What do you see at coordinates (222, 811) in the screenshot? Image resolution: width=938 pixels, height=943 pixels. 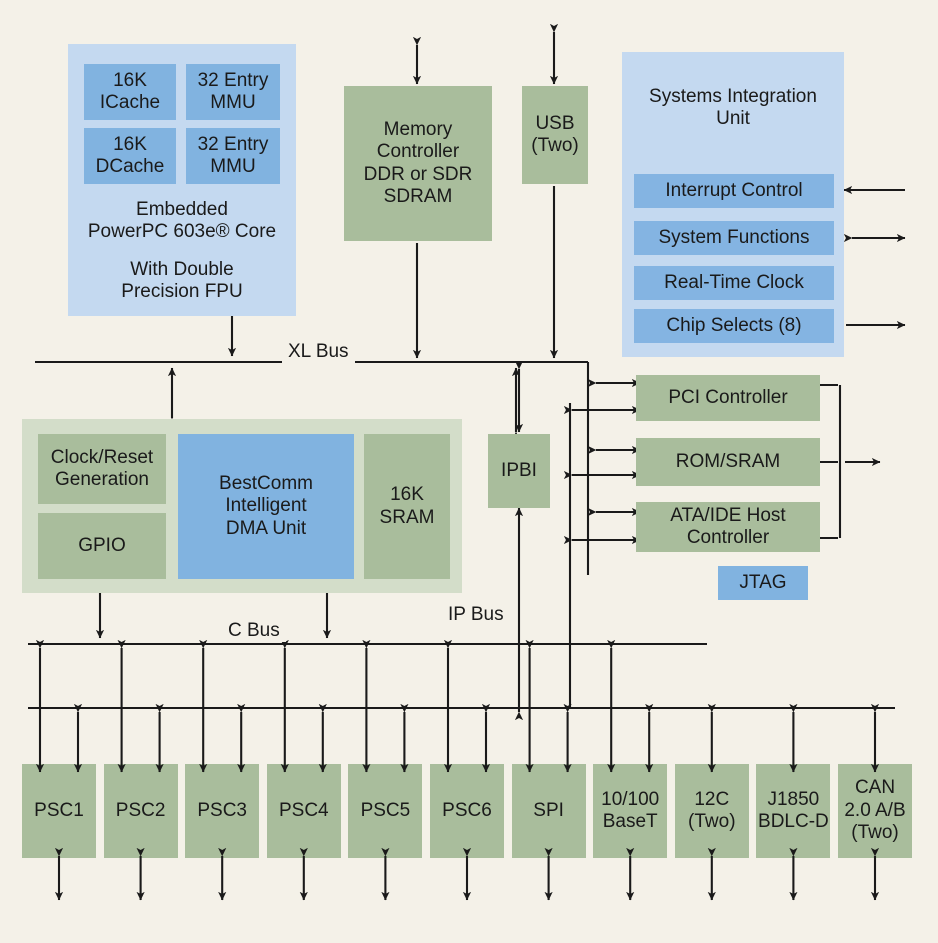 I see `peripheral-block-psc3: PSC3` at bounding box center [222, 811].